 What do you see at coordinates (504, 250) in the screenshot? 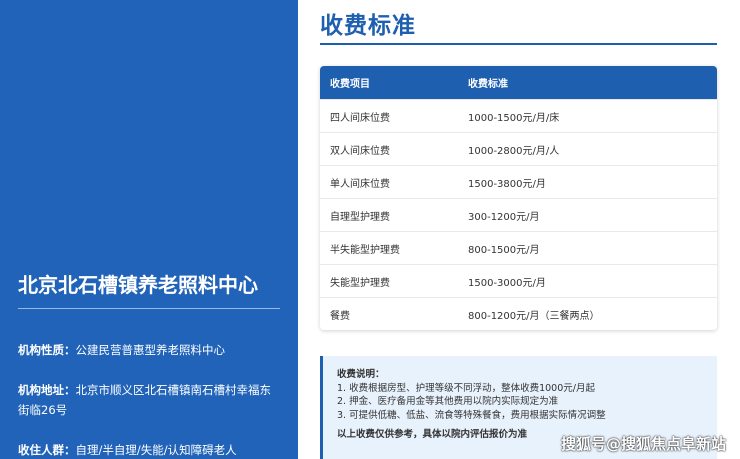
I see `fee-price: 800-1500元/月` at bounding box center [504, 250].